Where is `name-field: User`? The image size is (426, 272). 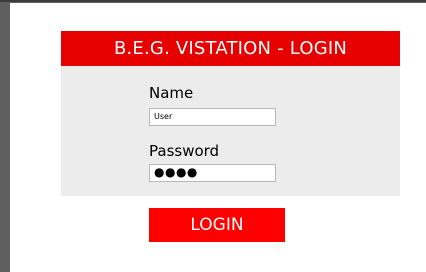
name-field: User is located at coordinates (212, 117).